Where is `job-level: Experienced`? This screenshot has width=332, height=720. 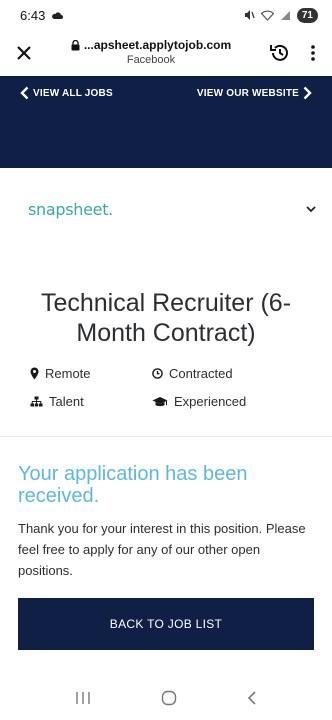 job-level: Experienced is located at coordinates (199, 401).